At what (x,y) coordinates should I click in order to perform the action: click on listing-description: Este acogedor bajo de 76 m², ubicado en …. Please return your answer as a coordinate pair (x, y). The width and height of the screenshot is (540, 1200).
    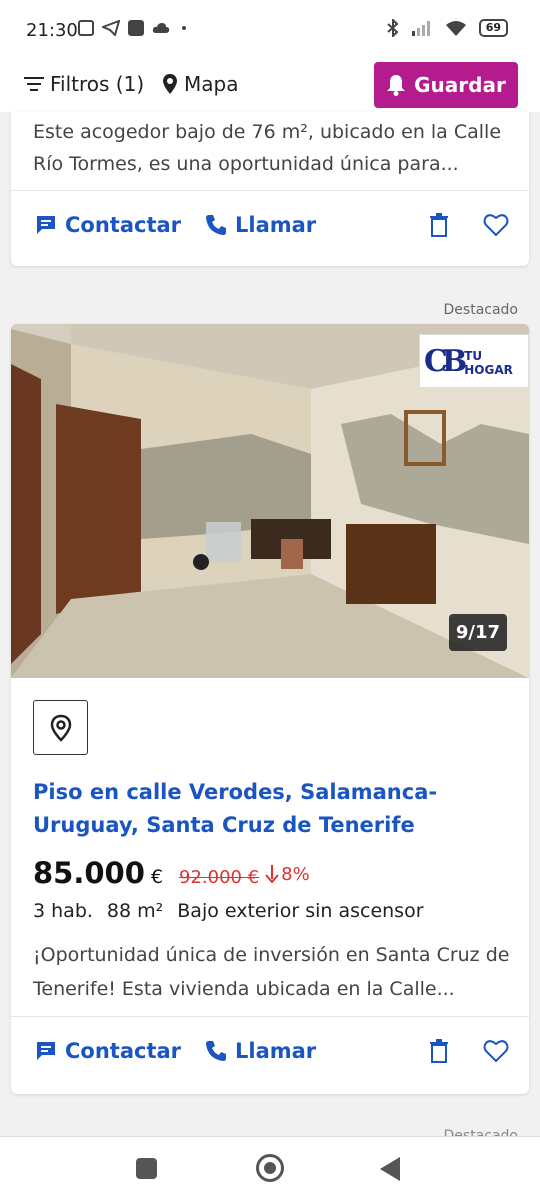
    Looking at the image, I should click on (267, 148).